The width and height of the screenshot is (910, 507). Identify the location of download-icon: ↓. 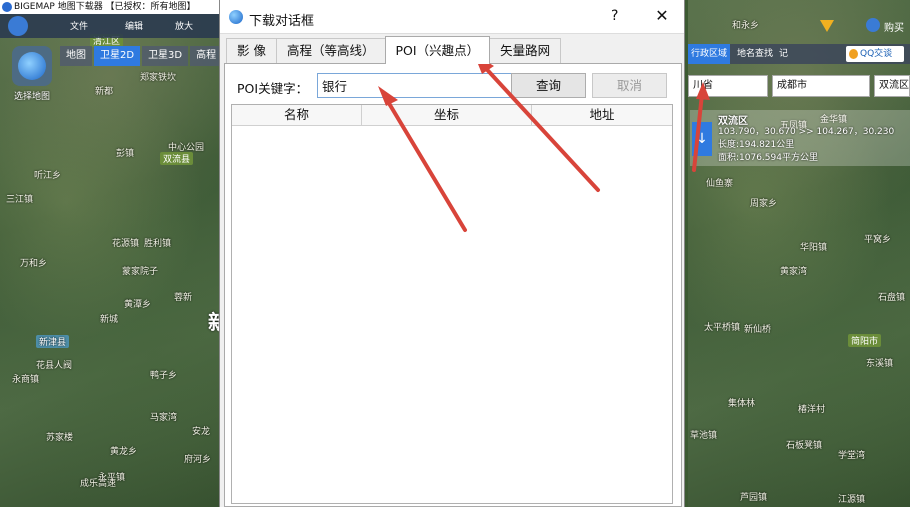
(702, 139).